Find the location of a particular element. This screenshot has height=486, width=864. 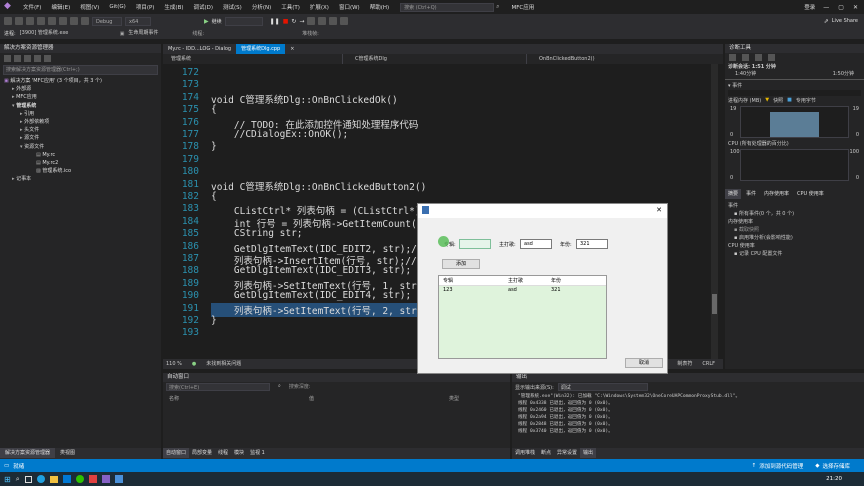

settings-icon is located at coordinates (47, 58).